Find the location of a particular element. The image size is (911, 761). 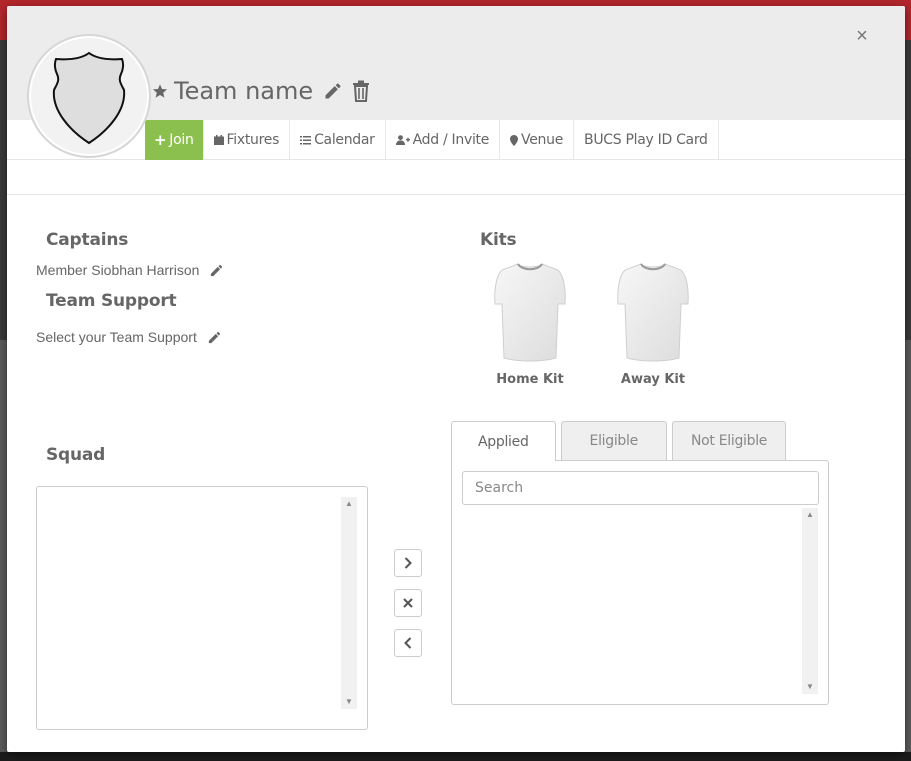

fixtures-tab: Fixtures is located at coordinates (247, 140).